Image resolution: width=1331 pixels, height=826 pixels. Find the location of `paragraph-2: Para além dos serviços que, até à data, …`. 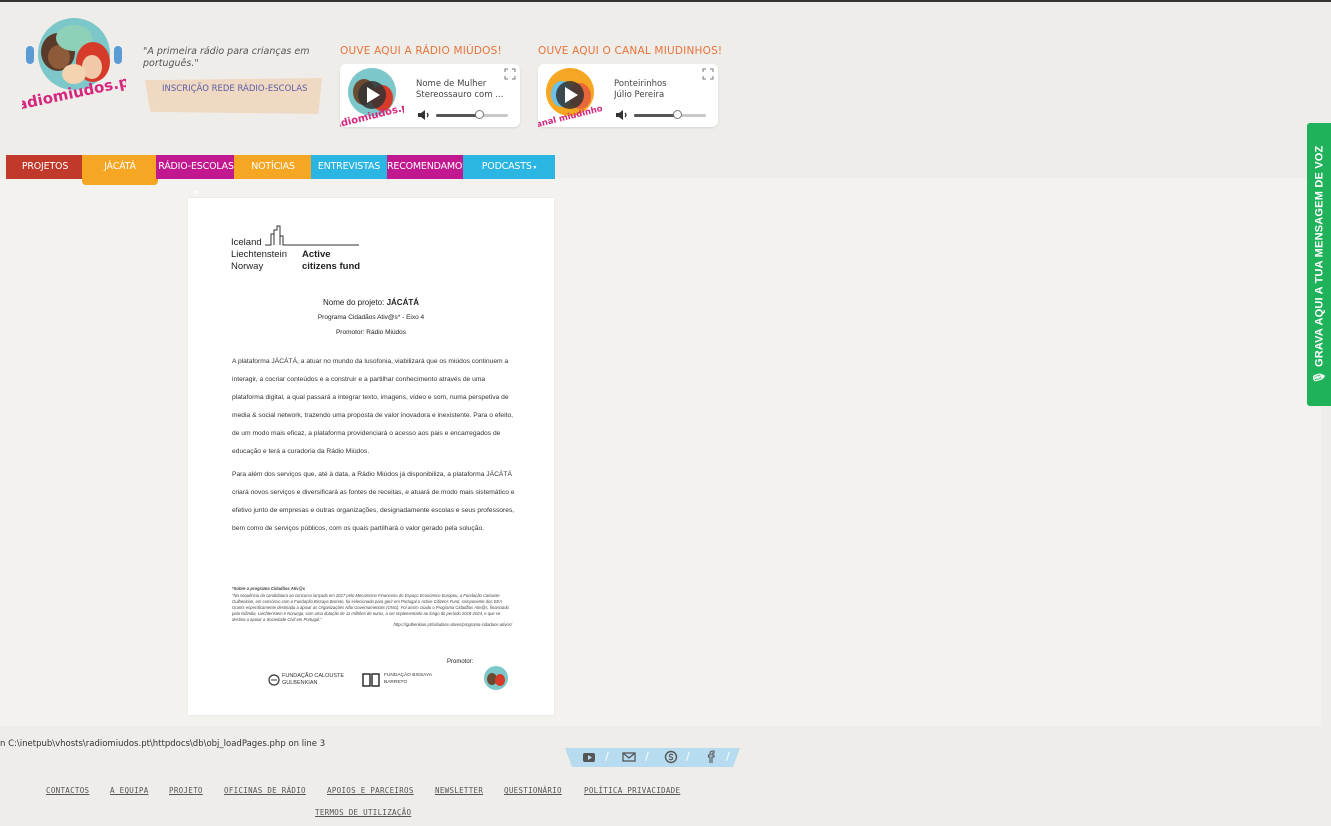

paragraph-2: Para além dos serviços que, até à data, … is located at coordinates (373, 501).